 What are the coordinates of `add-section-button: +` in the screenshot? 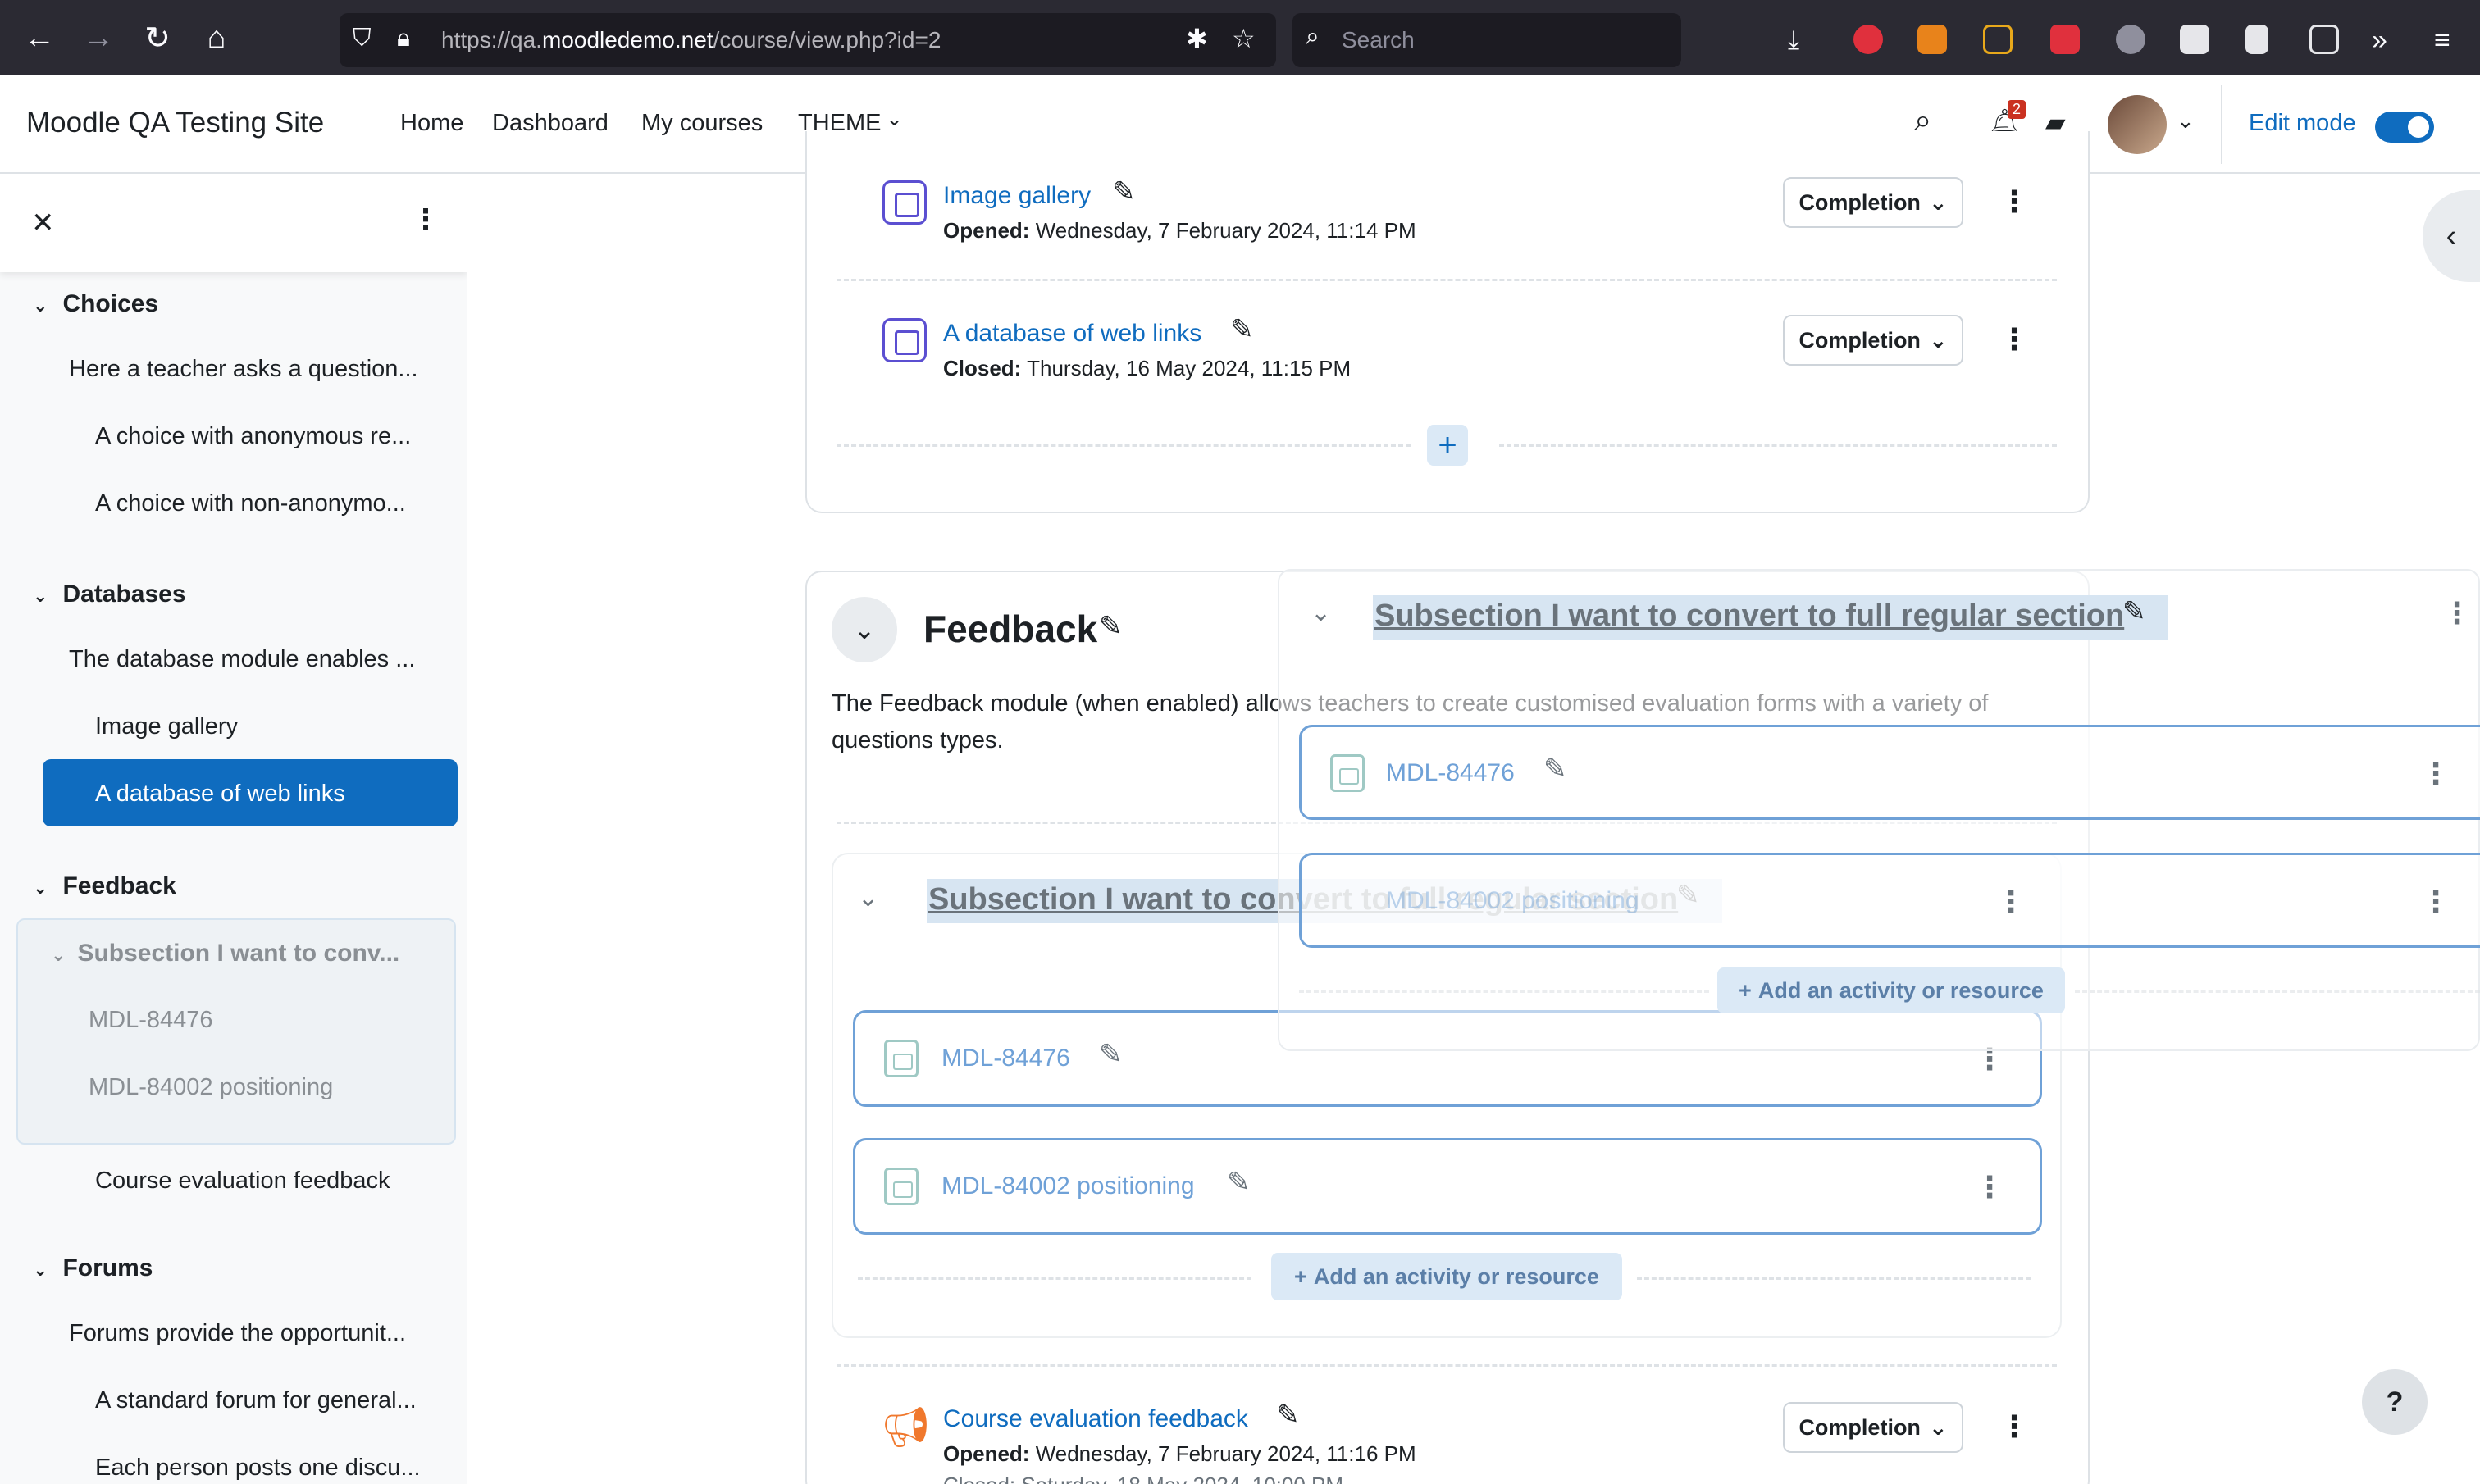 It's located at (1447, 445).